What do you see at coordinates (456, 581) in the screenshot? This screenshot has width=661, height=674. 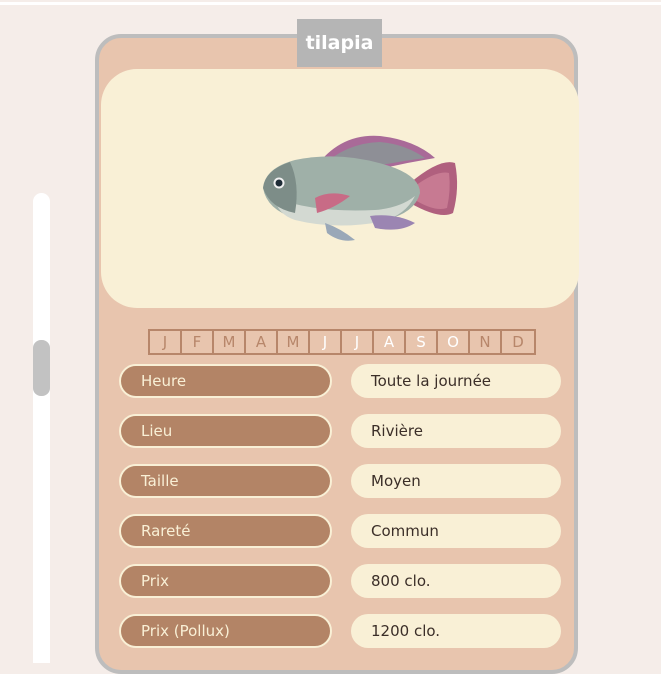 I see `info-value: 800 clo.` at bounding box center [456, 581].